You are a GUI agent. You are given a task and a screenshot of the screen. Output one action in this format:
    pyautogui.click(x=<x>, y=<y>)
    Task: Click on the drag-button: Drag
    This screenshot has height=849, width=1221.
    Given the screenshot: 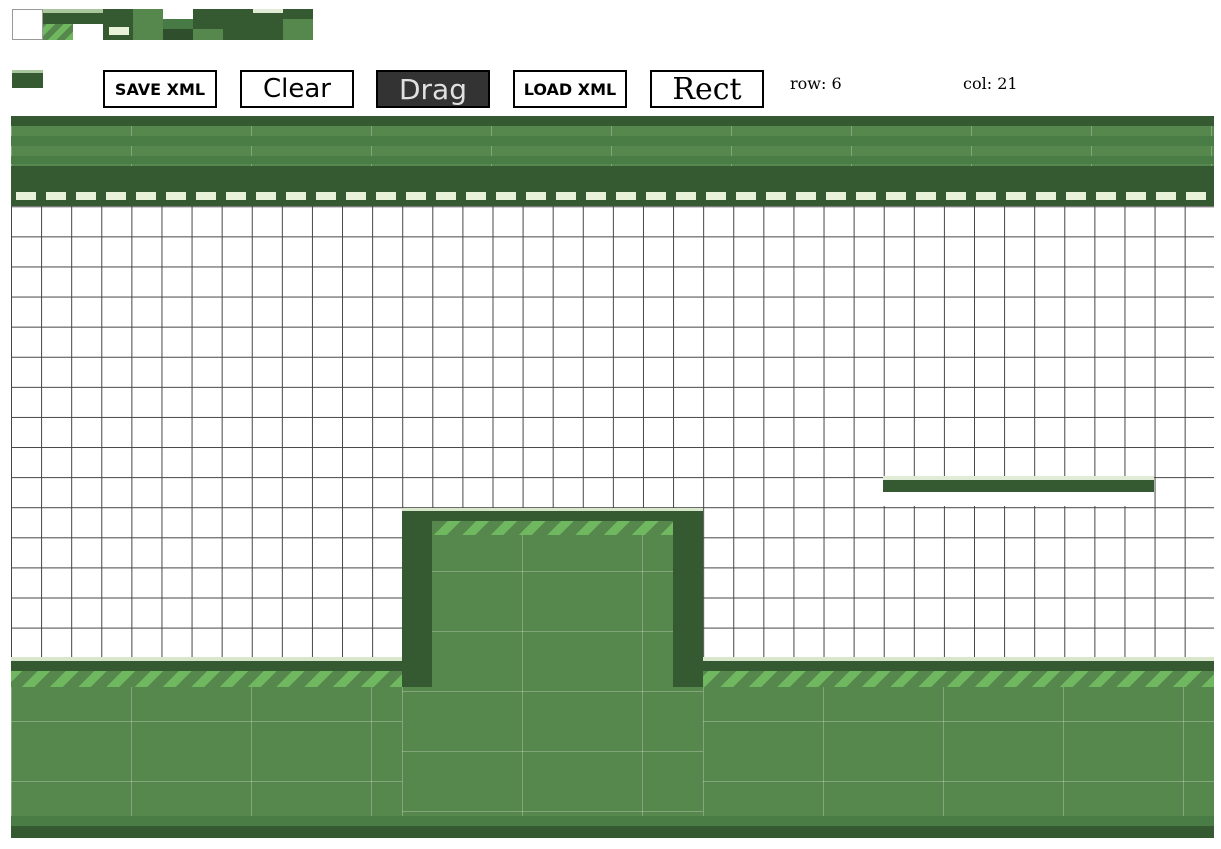 What is the action you would take?
    pyautogui.click(x=433, y=89)
    